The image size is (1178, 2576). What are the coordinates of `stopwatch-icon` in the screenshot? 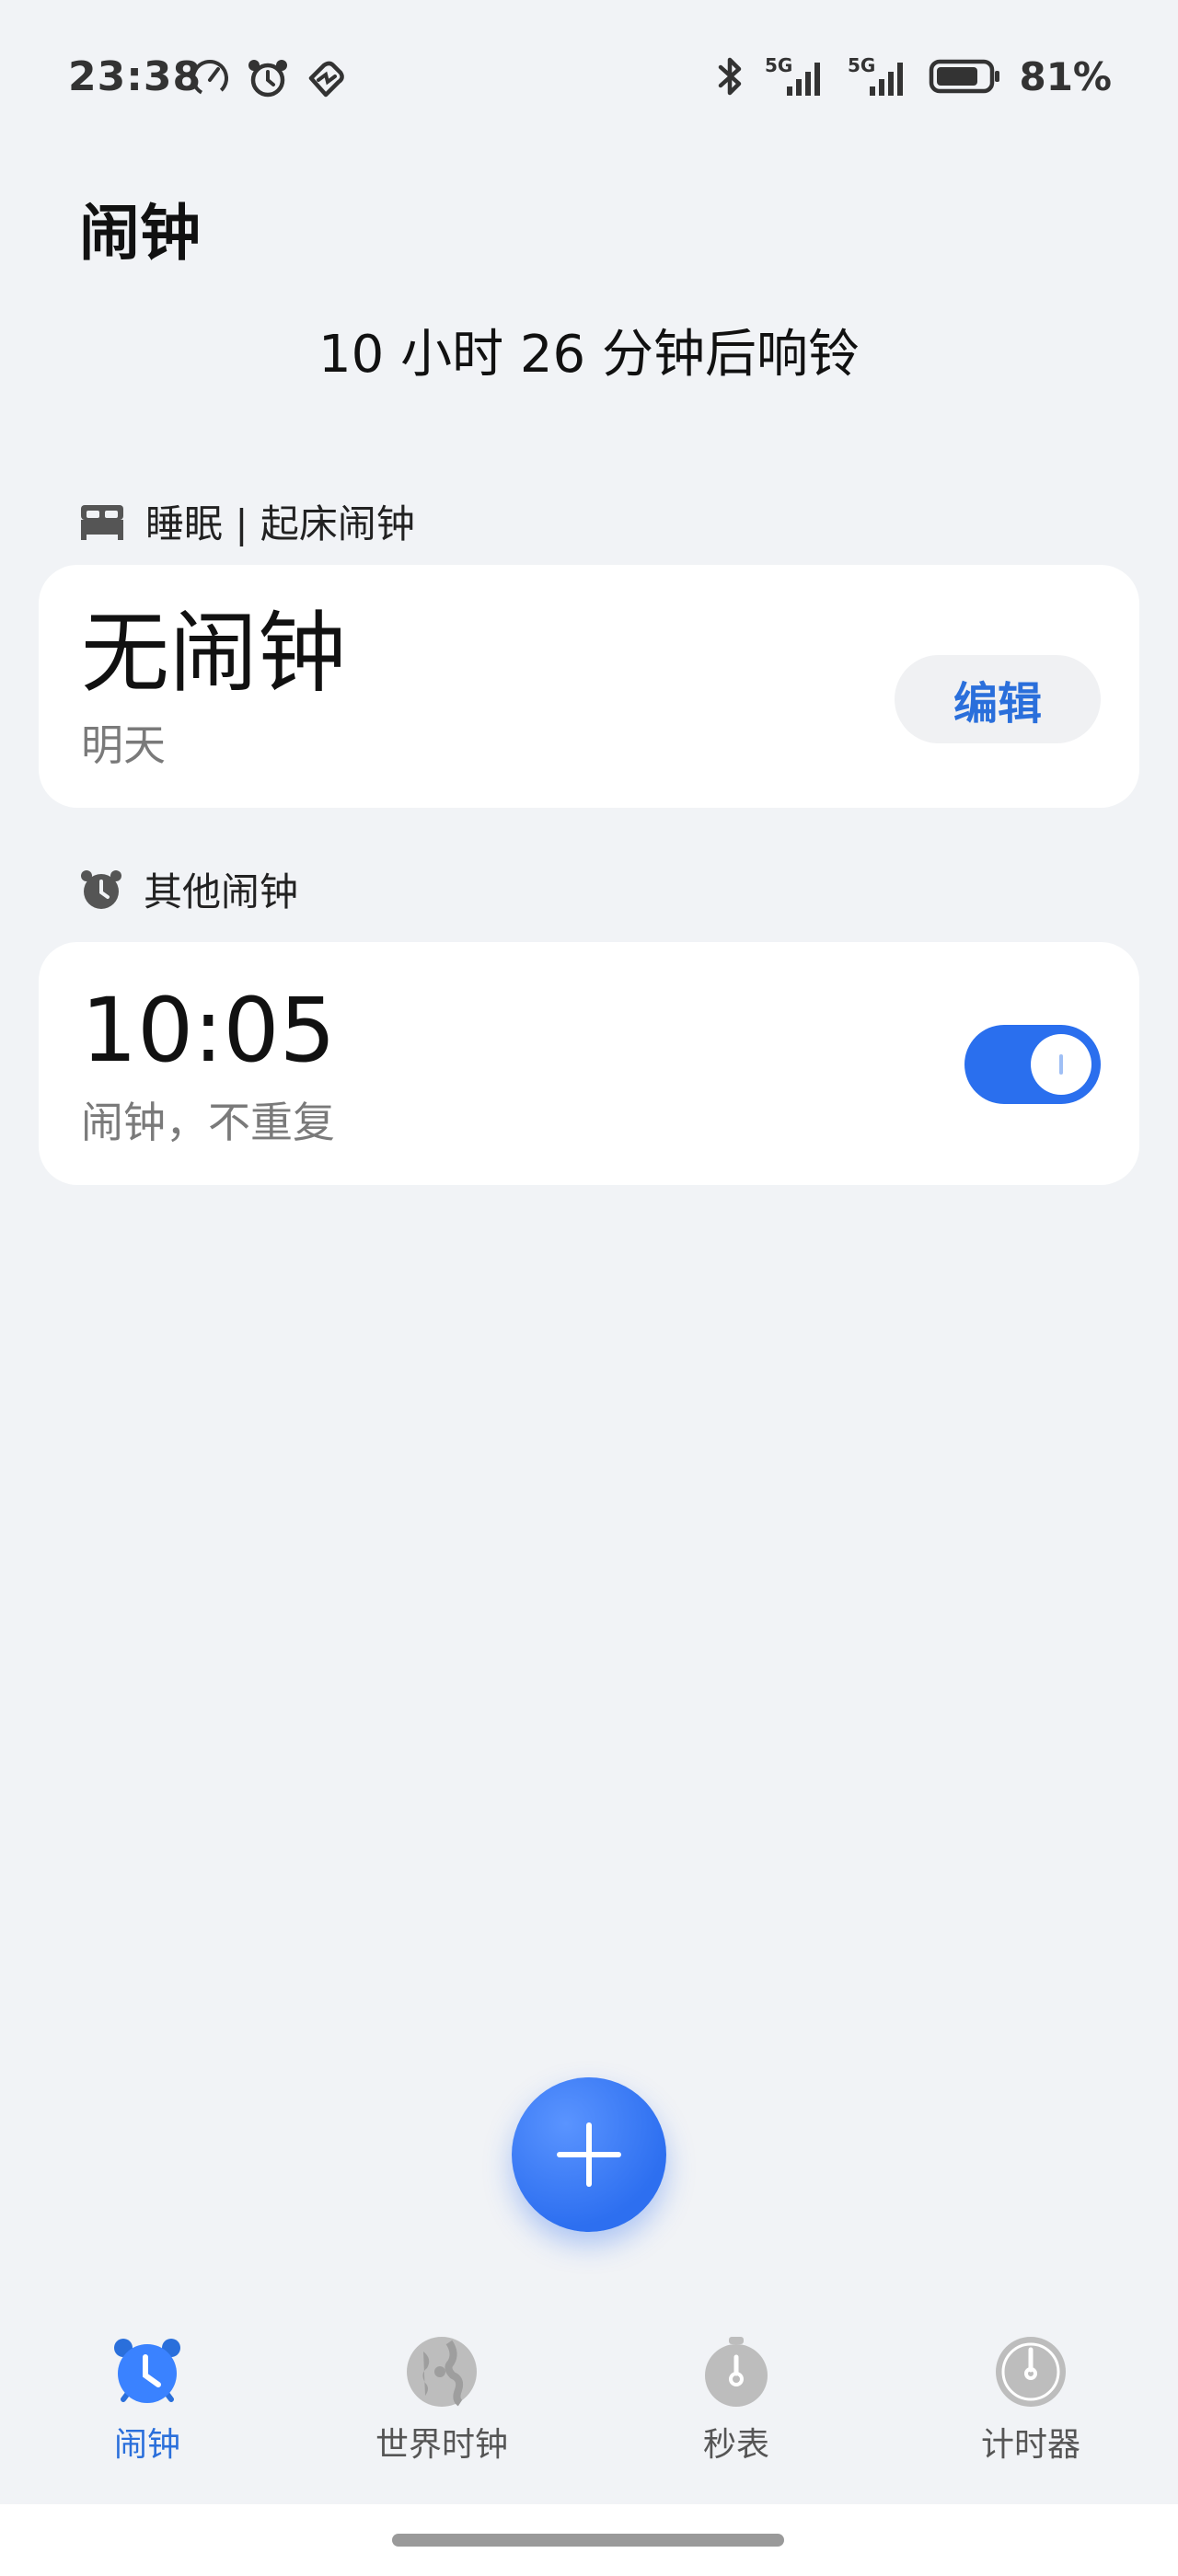 It's located at (736, 2372).